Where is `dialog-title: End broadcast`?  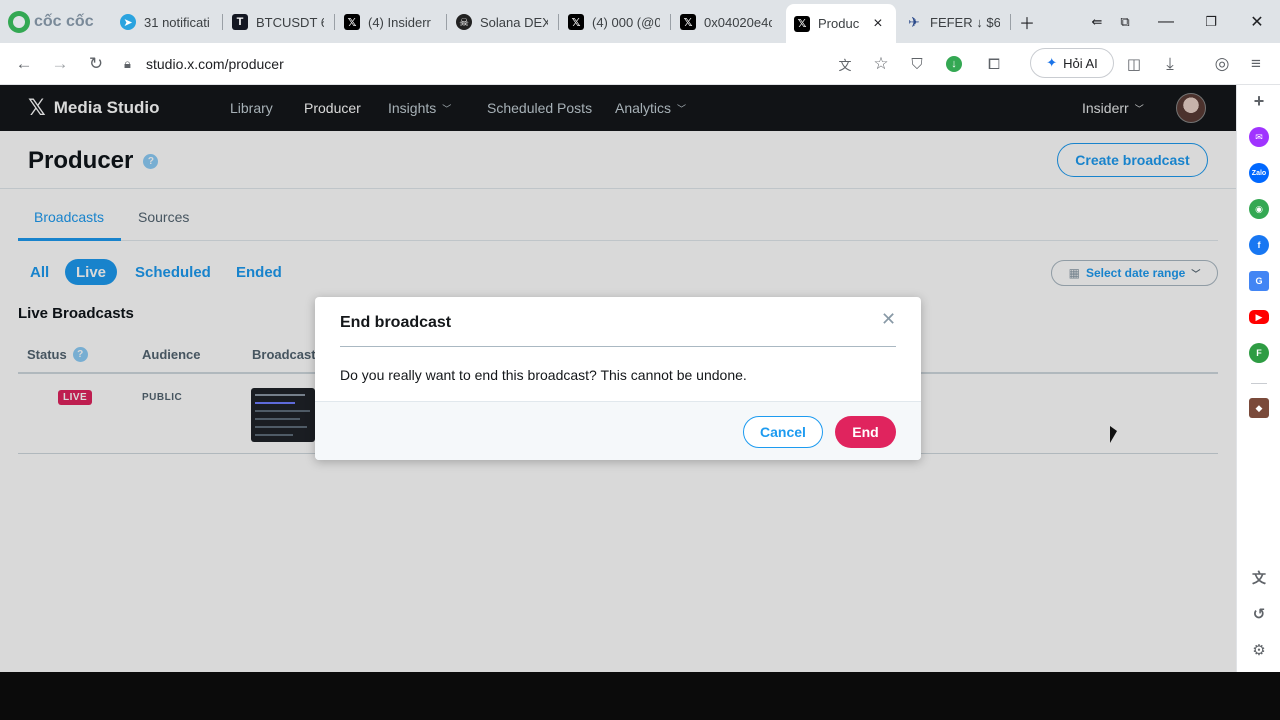 dialog-title: End broadcast is located at coordinates (396, 322).